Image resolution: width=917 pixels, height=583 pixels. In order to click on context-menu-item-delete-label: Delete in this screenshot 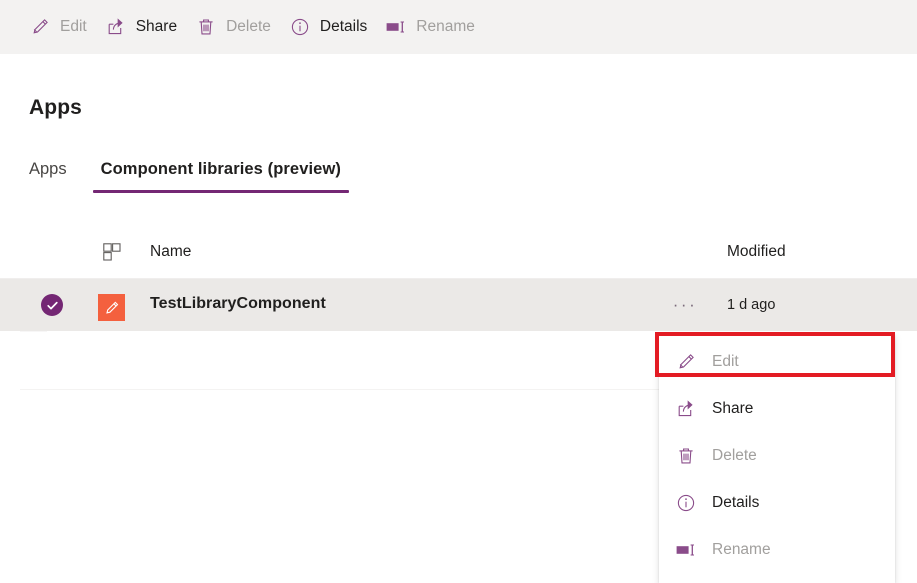, I will do `click(734, 455)`.